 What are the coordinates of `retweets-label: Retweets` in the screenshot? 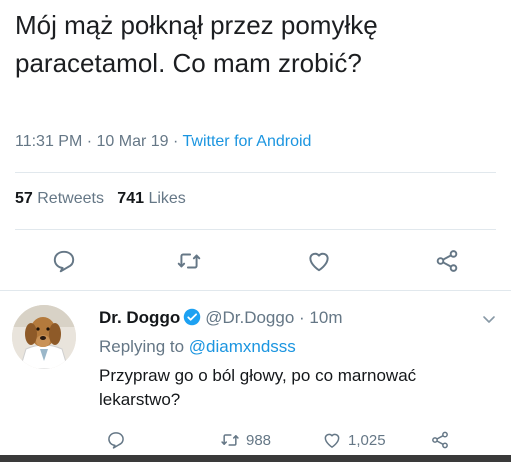 It's located at (70, 198).